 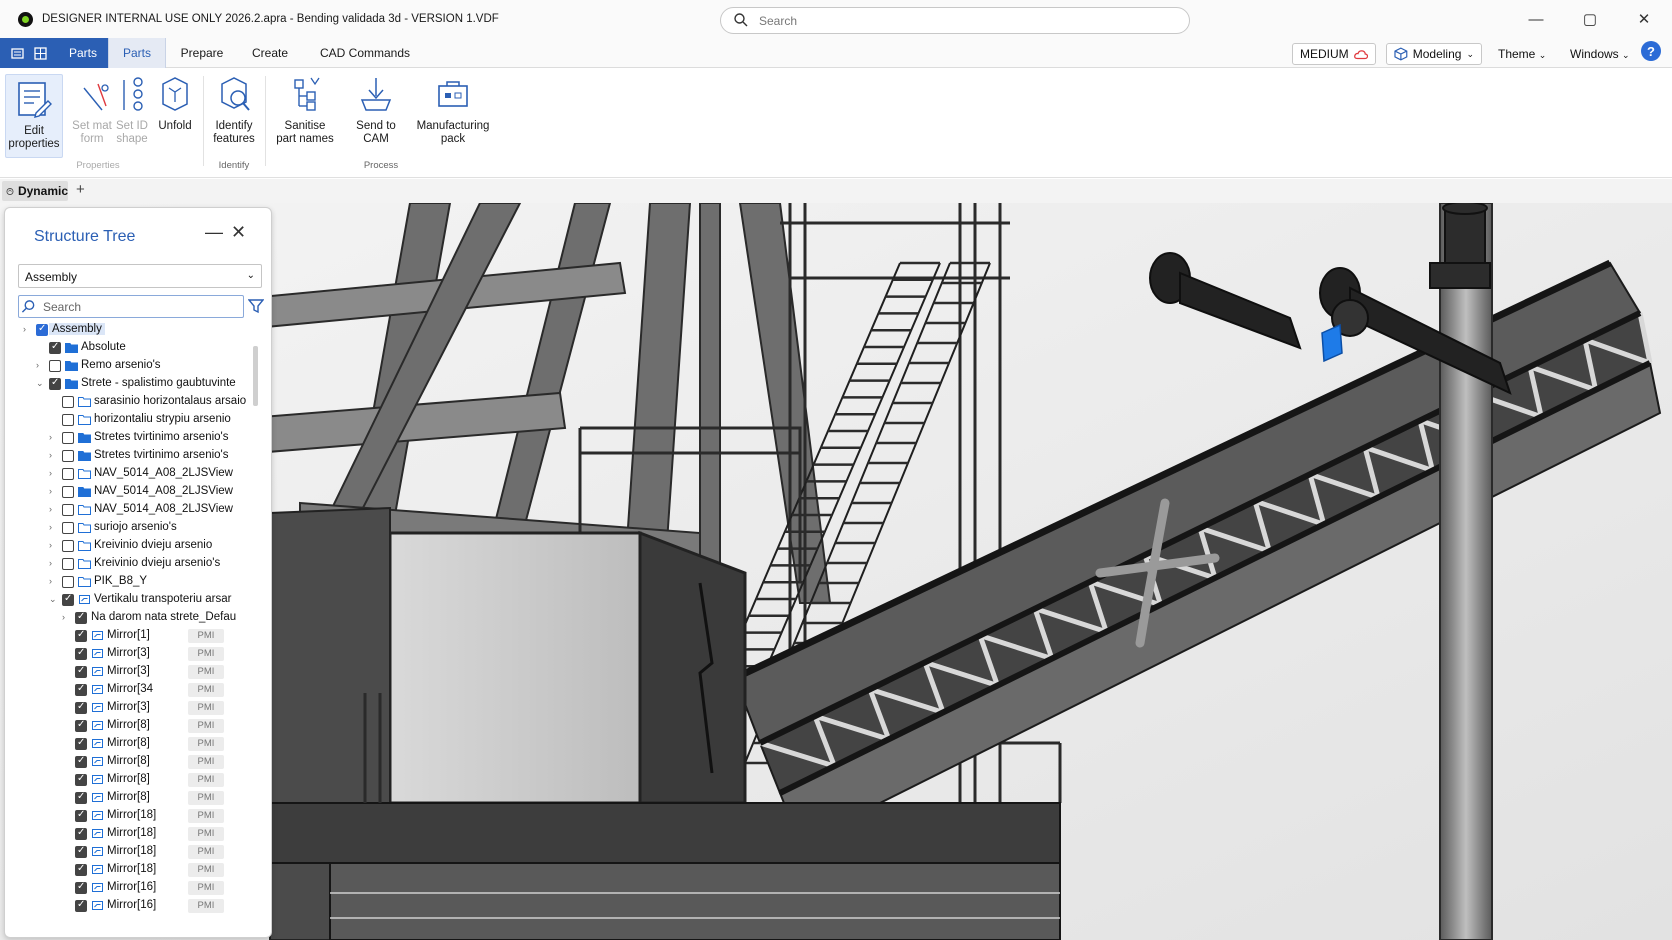 I want to click on close-panel-button: ✕, so click(x=238, y=232).